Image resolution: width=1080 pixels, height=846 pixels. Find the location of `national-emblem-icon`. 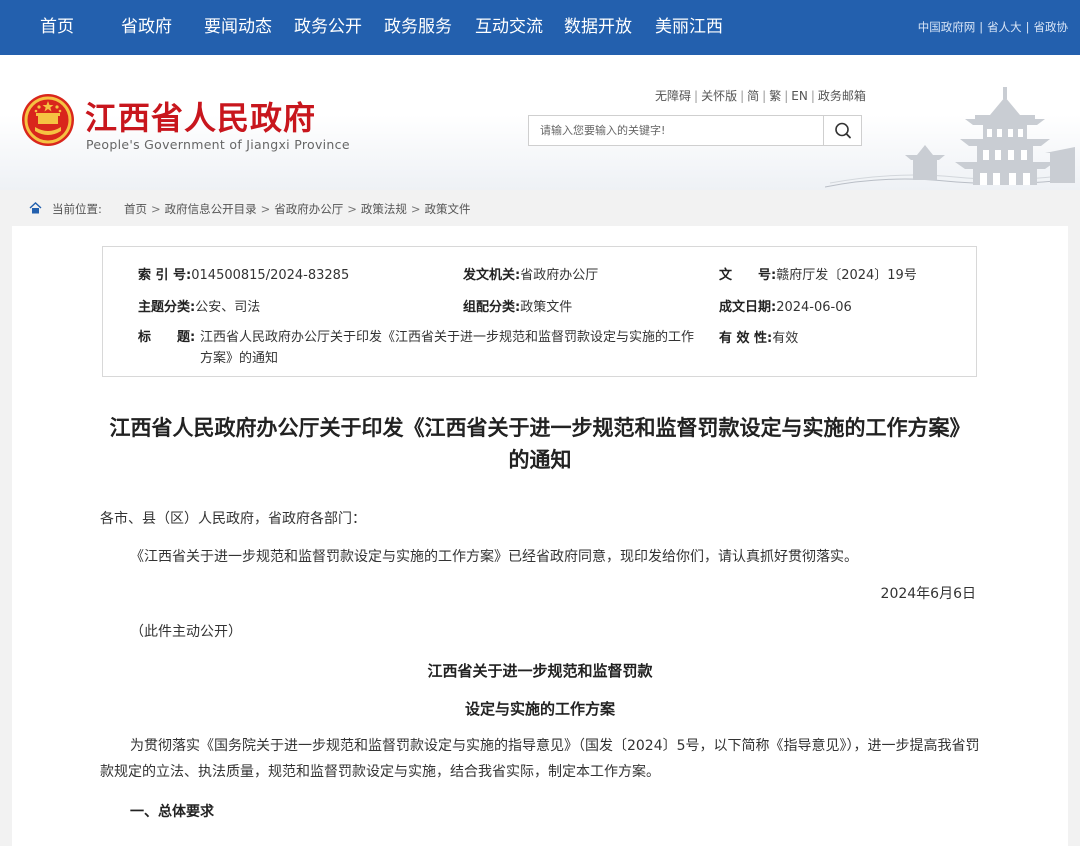

national-emblem-icon is located at coordinates (48, 120).